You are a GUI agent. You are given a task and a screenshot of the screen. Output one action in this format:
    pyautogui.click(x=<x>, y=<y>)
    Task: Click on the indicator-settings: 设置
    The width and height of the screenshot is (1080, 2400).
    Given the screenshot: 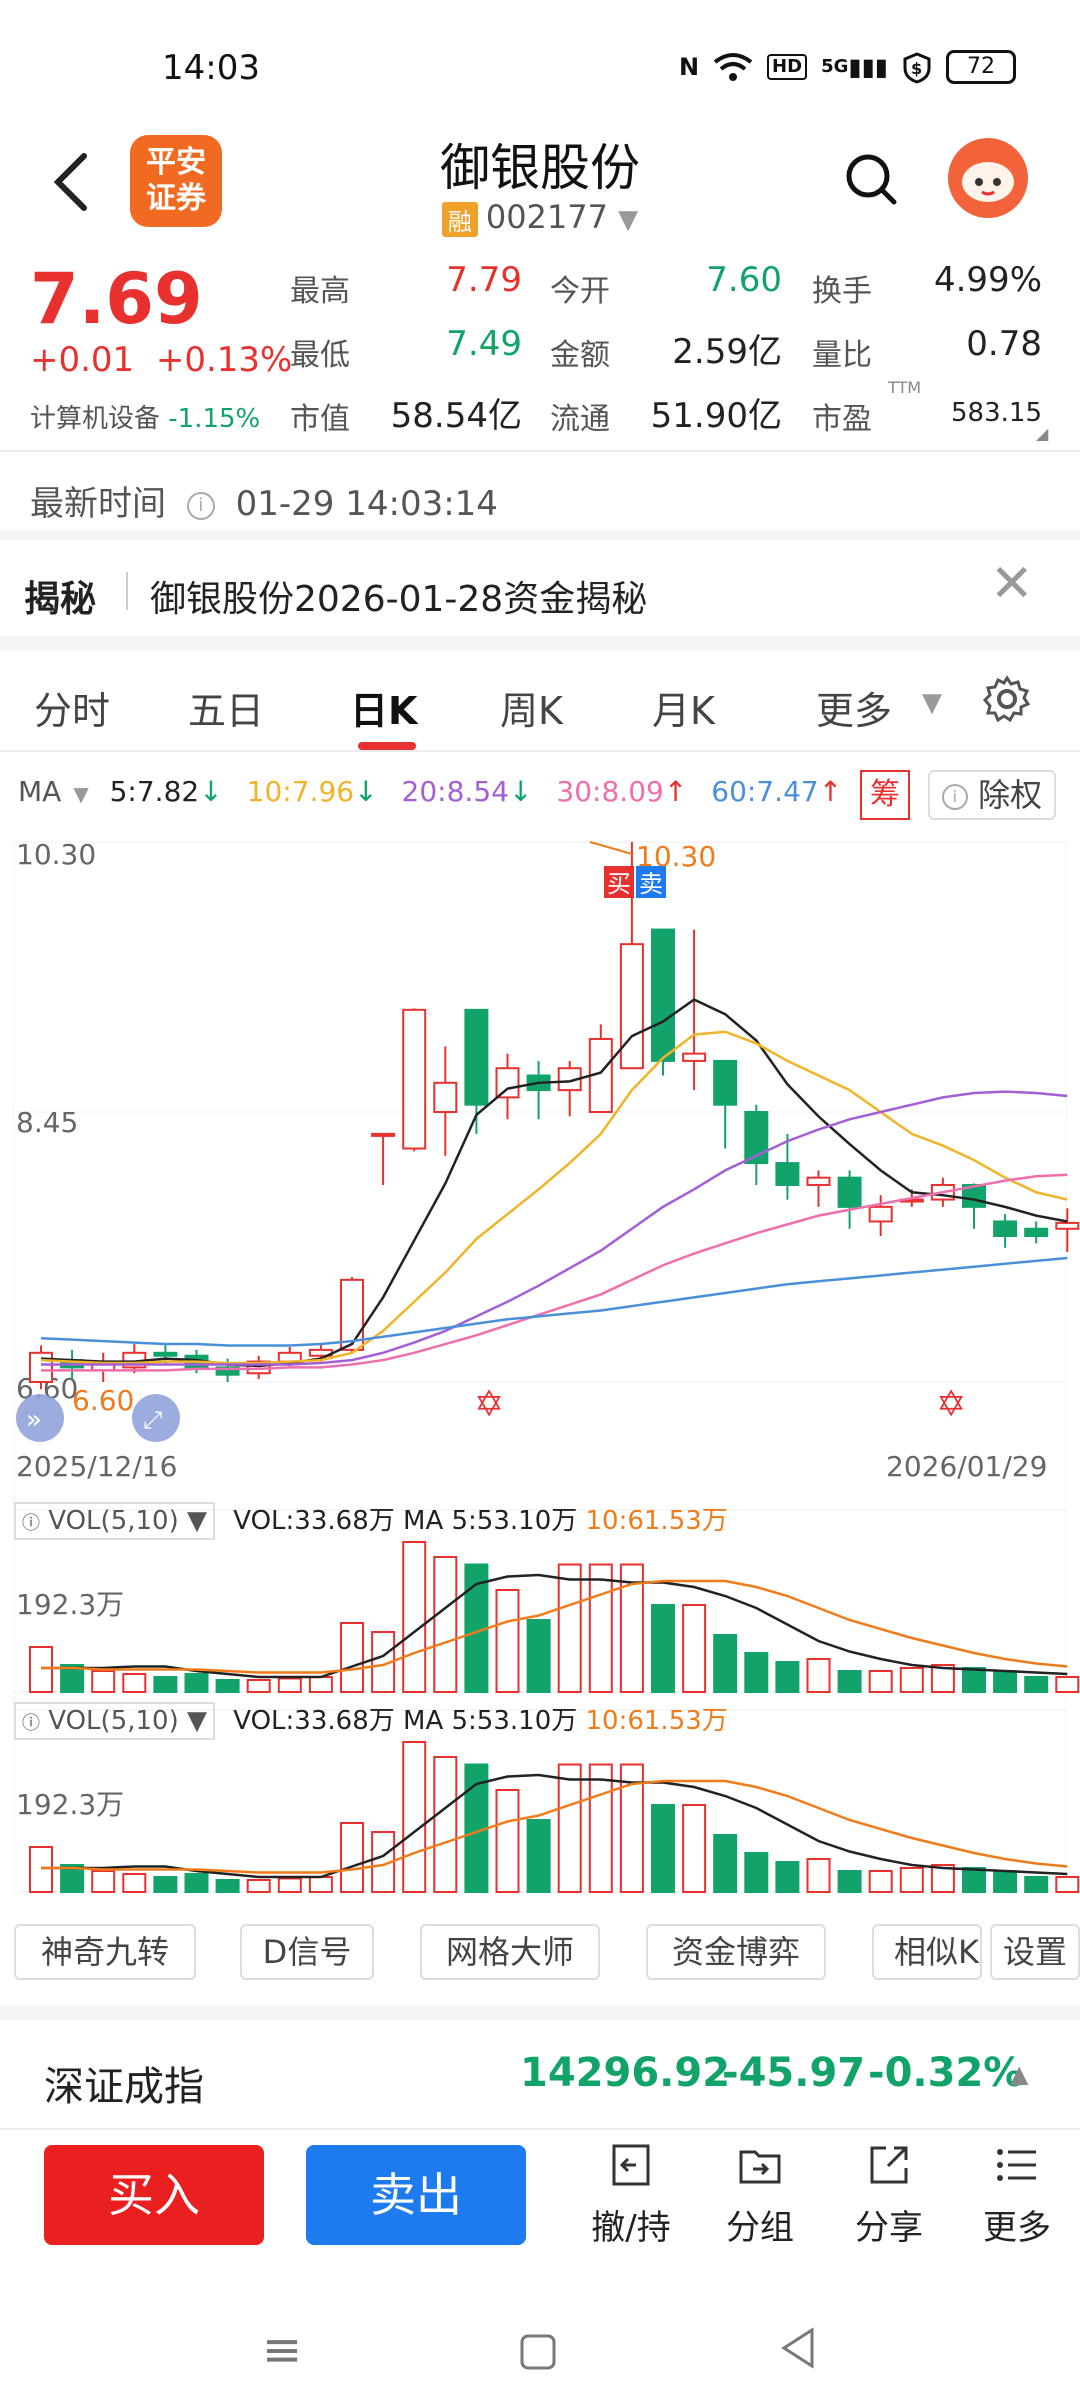 What is the action you would take?
    pyautogui.click(x=1035, y=1952)
    